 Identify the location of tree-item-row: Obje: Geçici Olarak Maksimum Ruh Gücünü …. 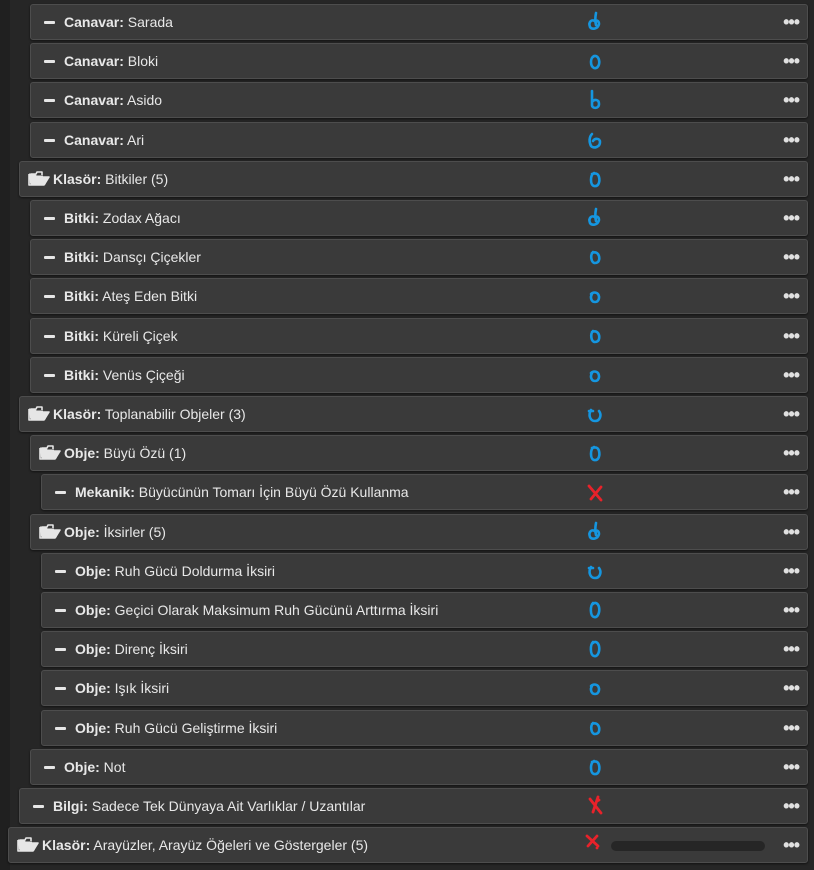
(424, 610).